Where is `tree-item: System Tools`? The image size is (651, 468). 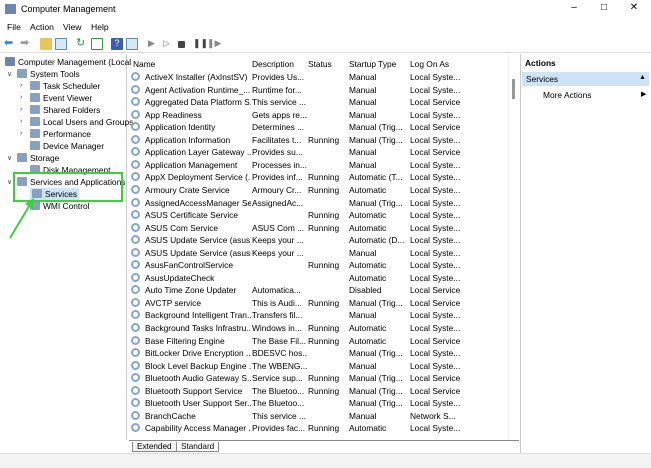
tree-item: System Tools is located at coordinates (48, 74).